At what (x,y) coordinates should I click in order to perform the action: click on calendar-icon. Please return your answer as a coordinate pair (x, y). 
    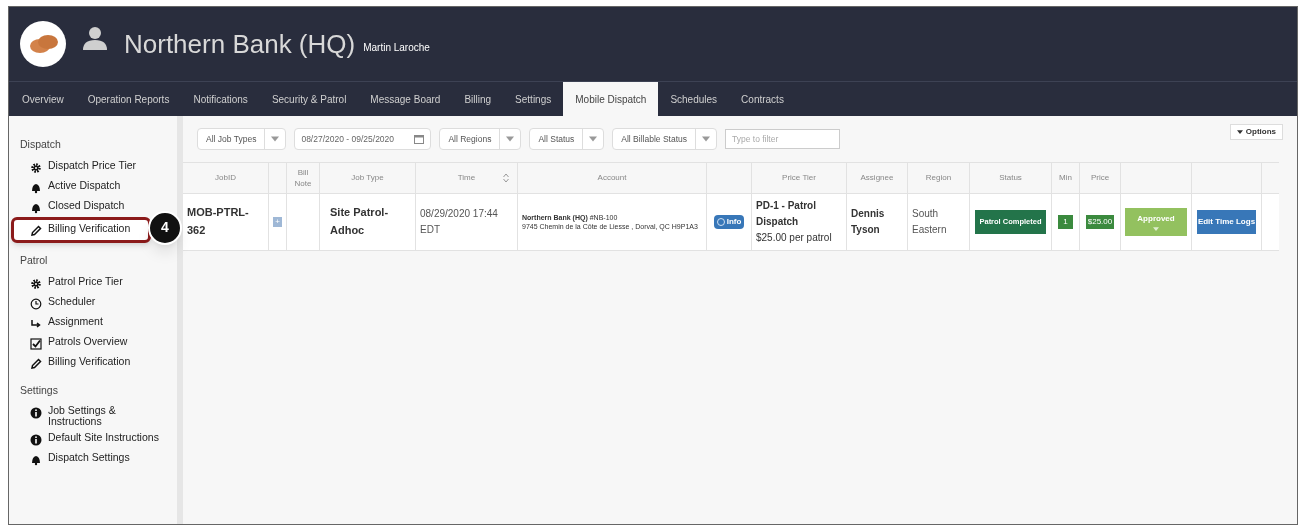
    Looking at the image, I should click on (419, 139).